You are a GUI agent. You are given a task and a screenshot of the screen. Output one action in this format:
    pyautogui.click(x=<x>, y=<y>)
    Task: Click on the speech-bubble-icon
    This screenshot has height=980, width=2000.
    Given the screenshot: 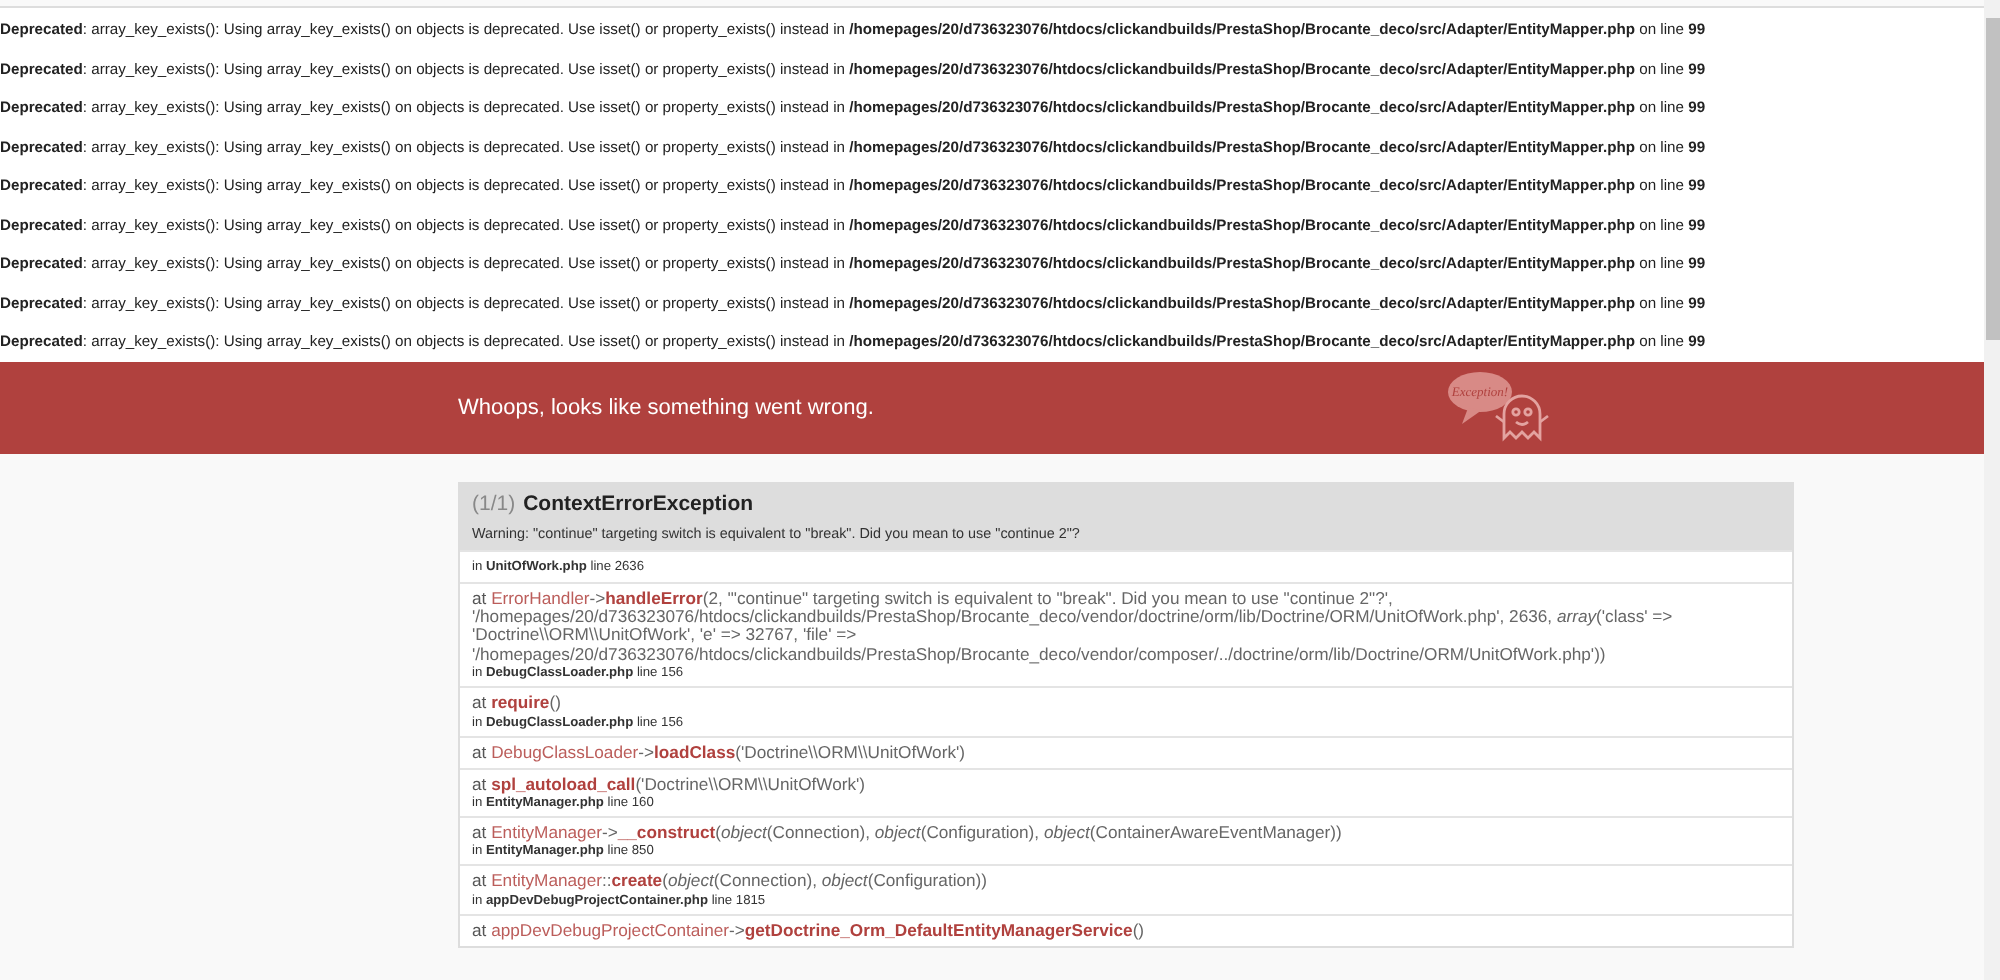 What is the action you would take?
    pyautogui.click(x=1480, y=397)
    